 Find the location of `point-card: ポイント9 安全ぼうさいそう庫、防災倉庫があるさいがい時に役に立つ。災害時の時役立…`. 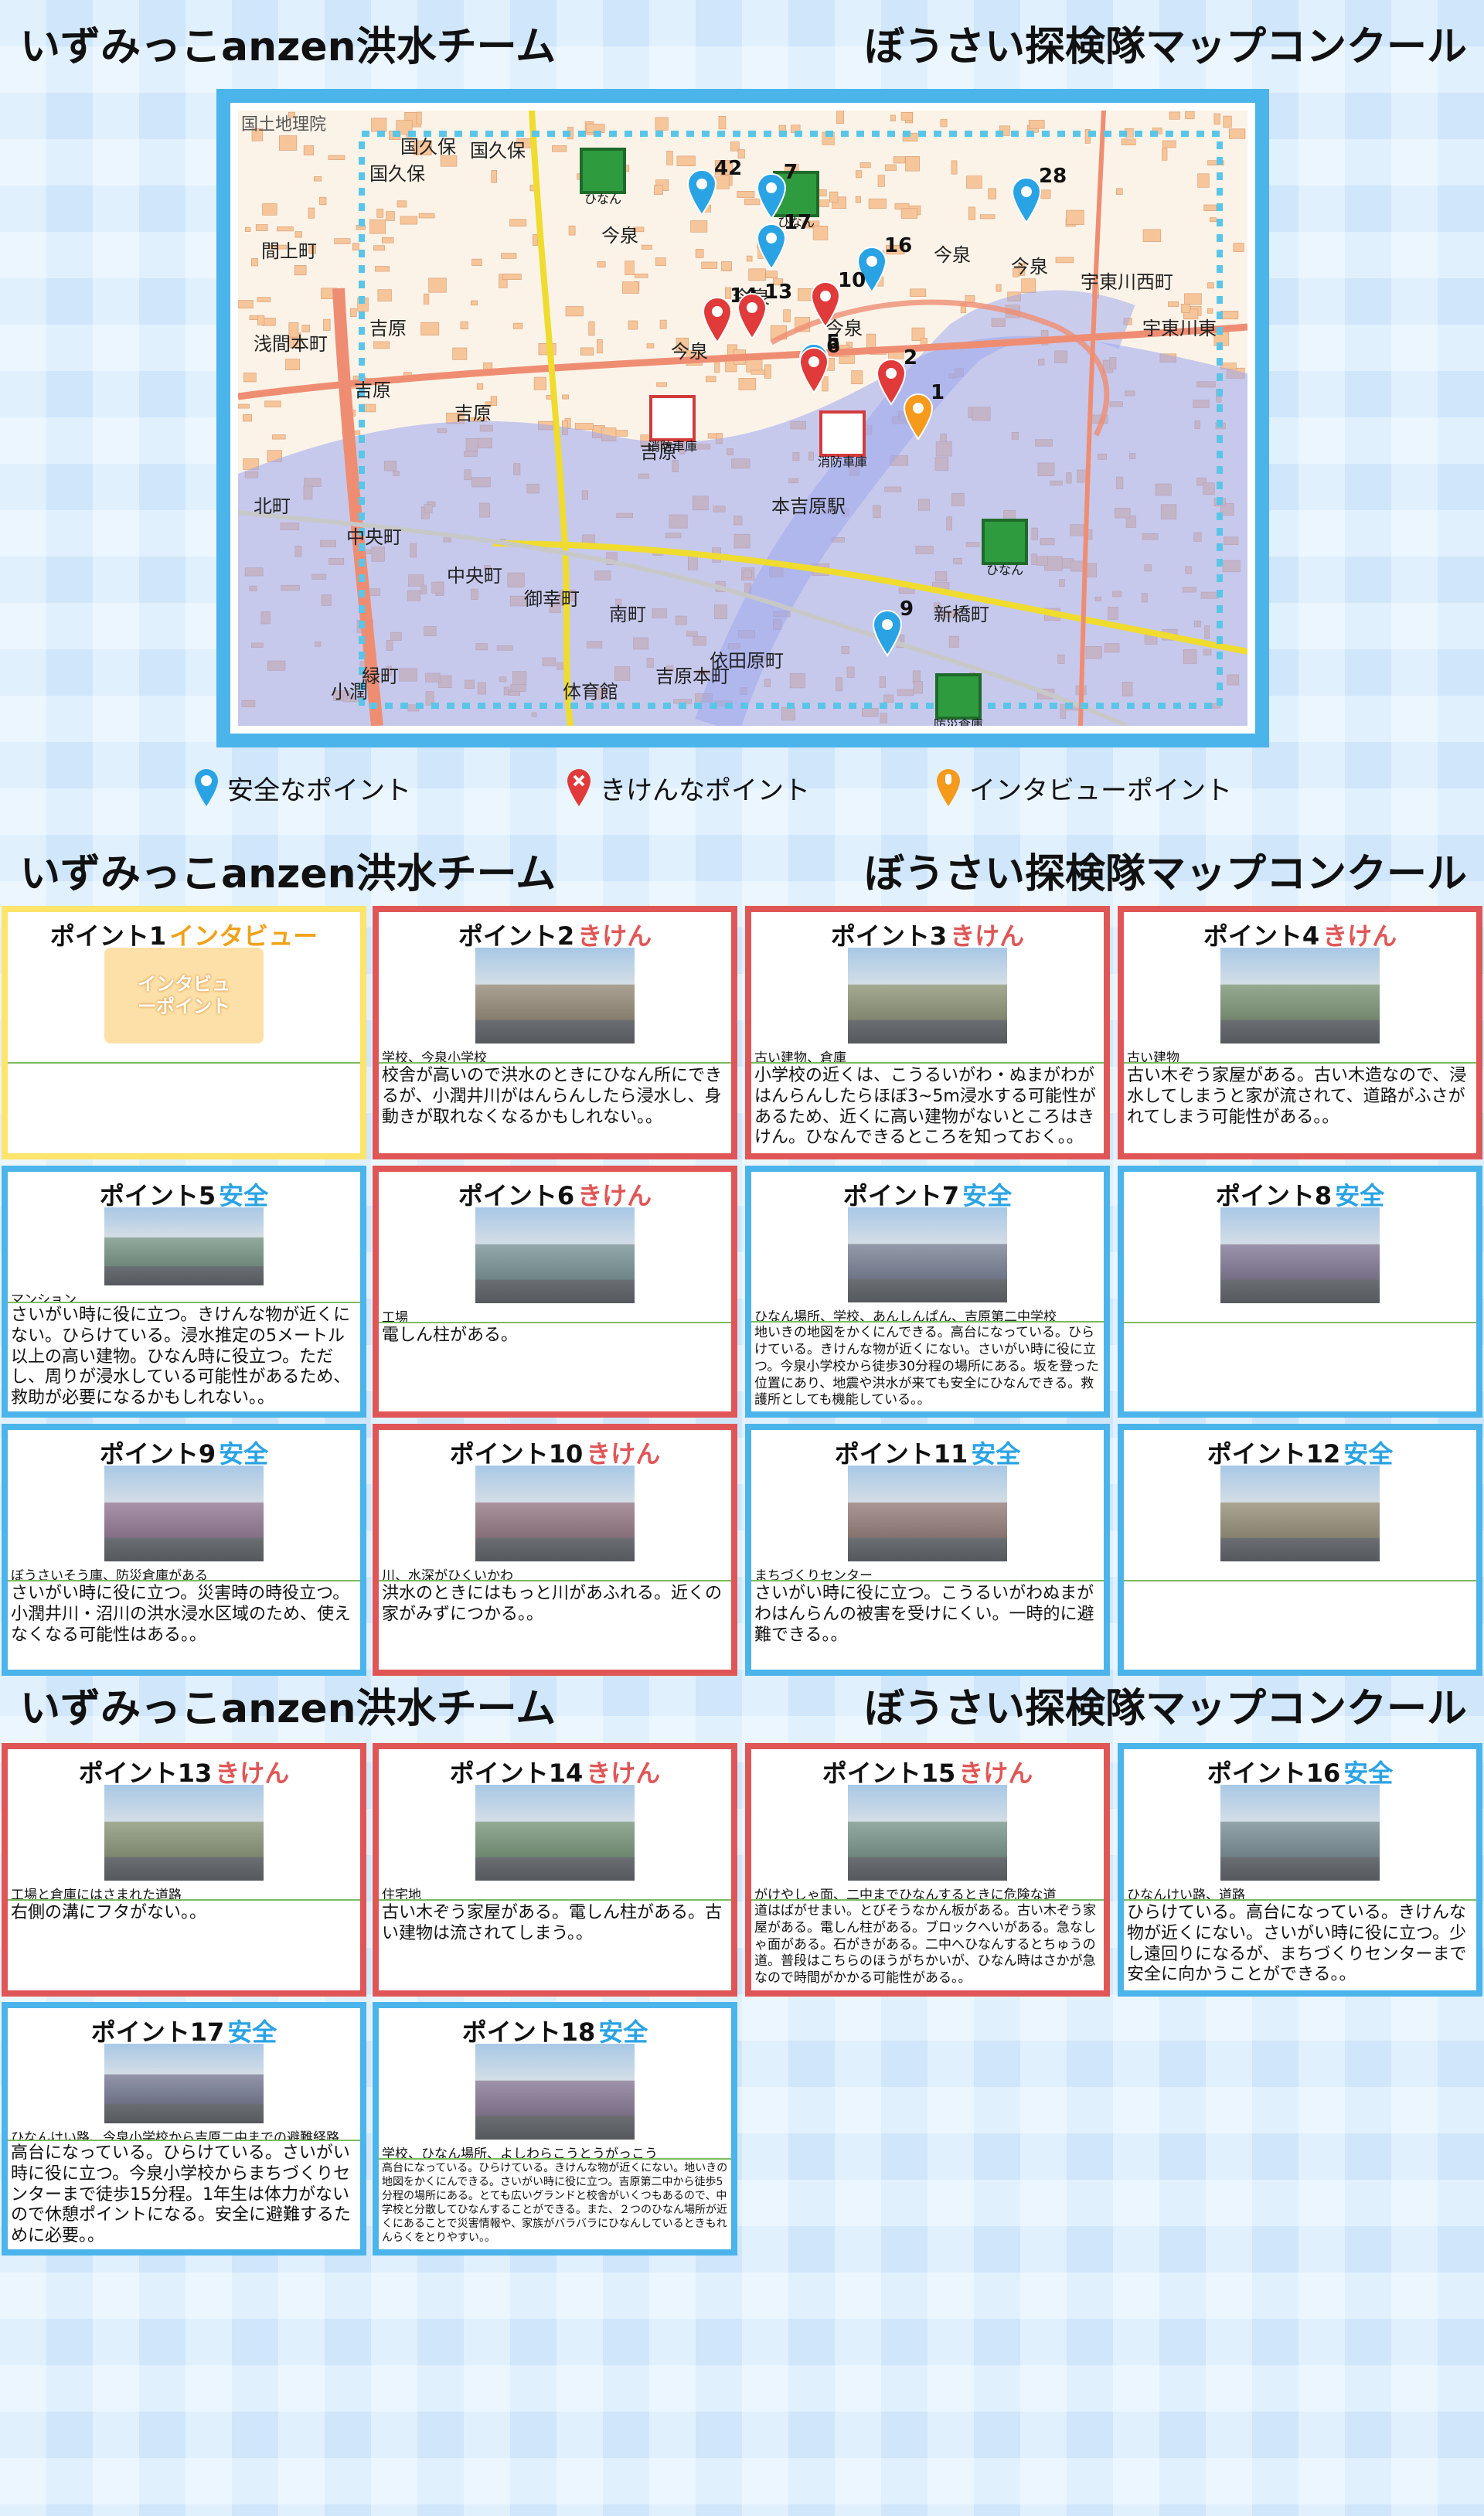

point-card: ポイント9 安全ぼうさいそう庫、防災倉庫があるさいがい時に役に立つ。災害時の時役立… is located at coordinates (184, 1550).